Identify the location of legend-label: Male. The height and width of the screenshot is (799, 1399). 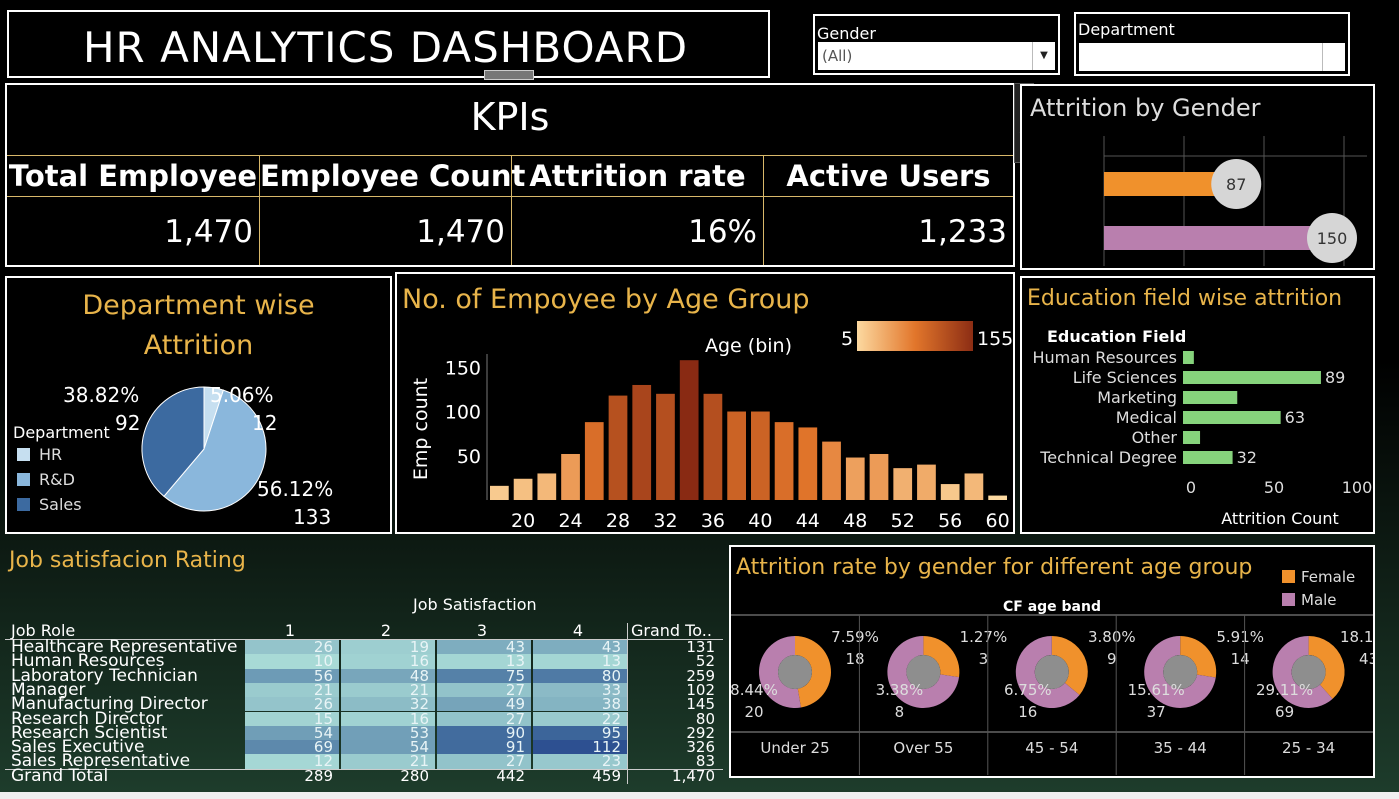
(1319, 600).